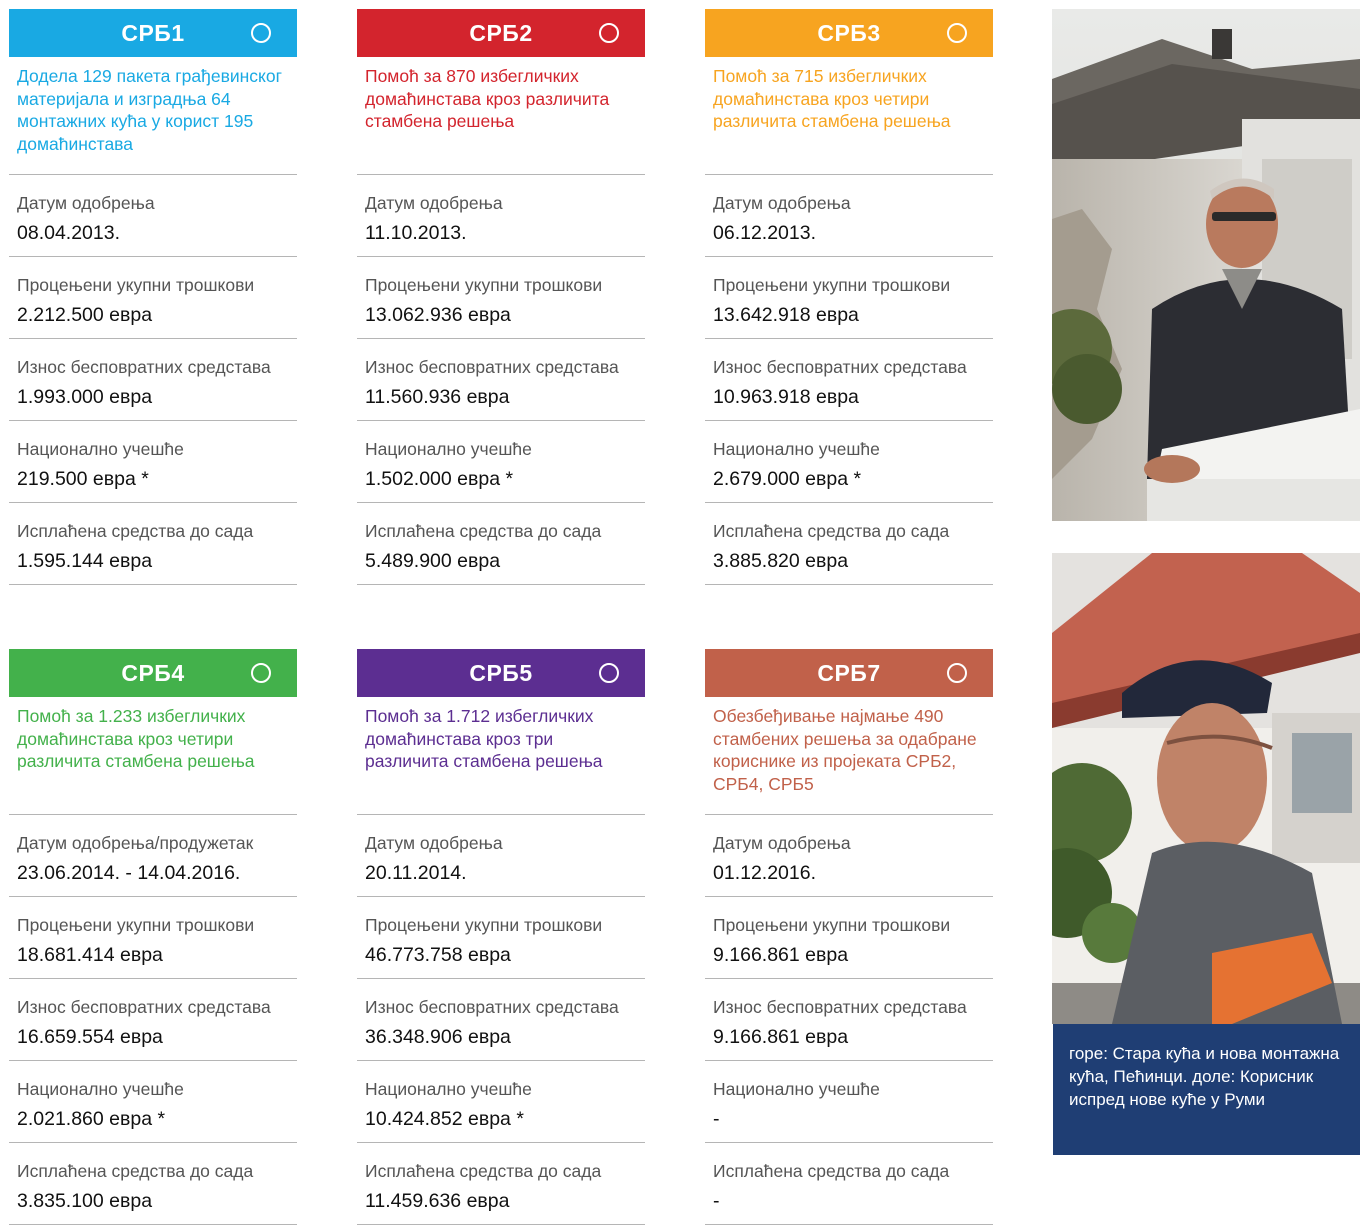  I want to click on field-value: 3.835.100 евра, so click(85, 1201).